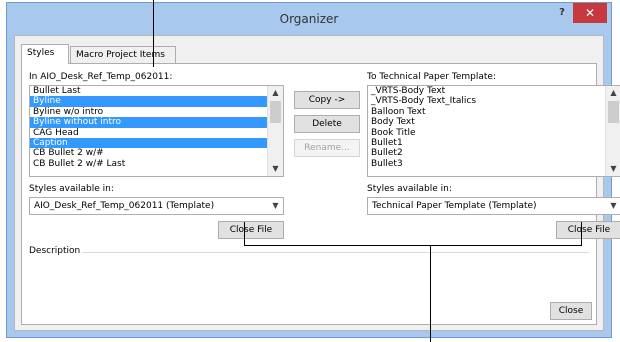 This screenshot has height=342, width=620. I want to click on left-list-label: In AIO_Desk_Ref_Temp_062011:, so click(101, 77).